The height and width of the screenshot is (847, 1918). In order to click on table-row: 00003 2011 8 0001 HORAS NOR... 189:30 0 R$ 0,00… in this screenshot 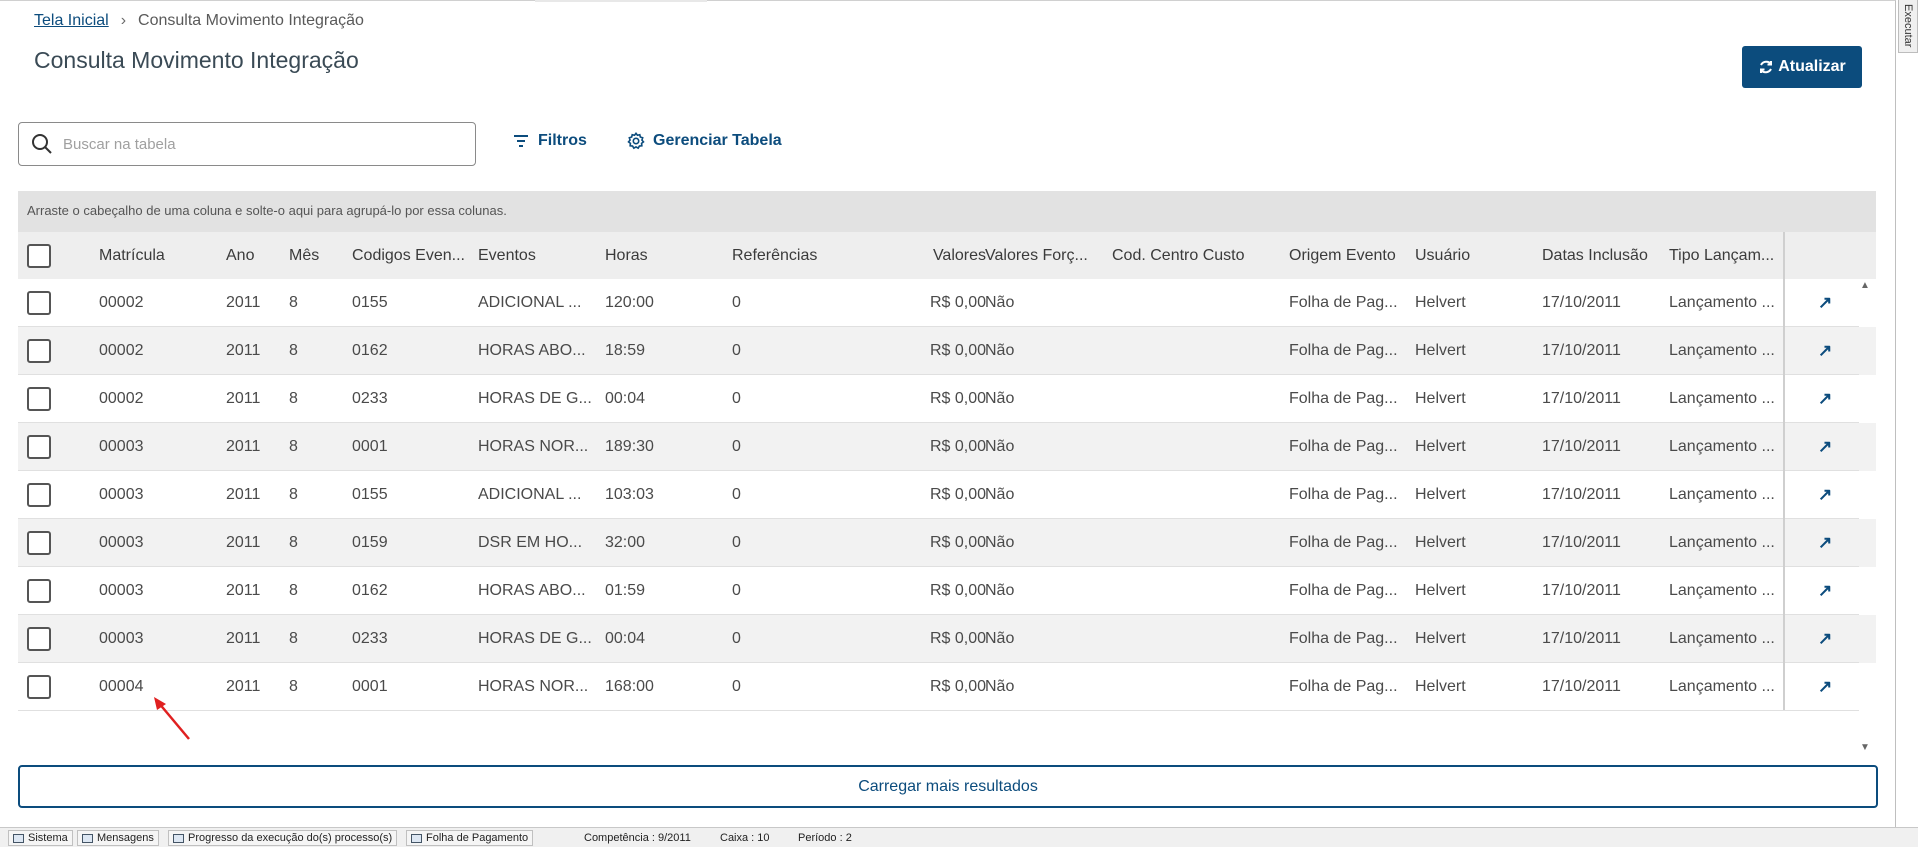, I will do `click(947, 447)`.